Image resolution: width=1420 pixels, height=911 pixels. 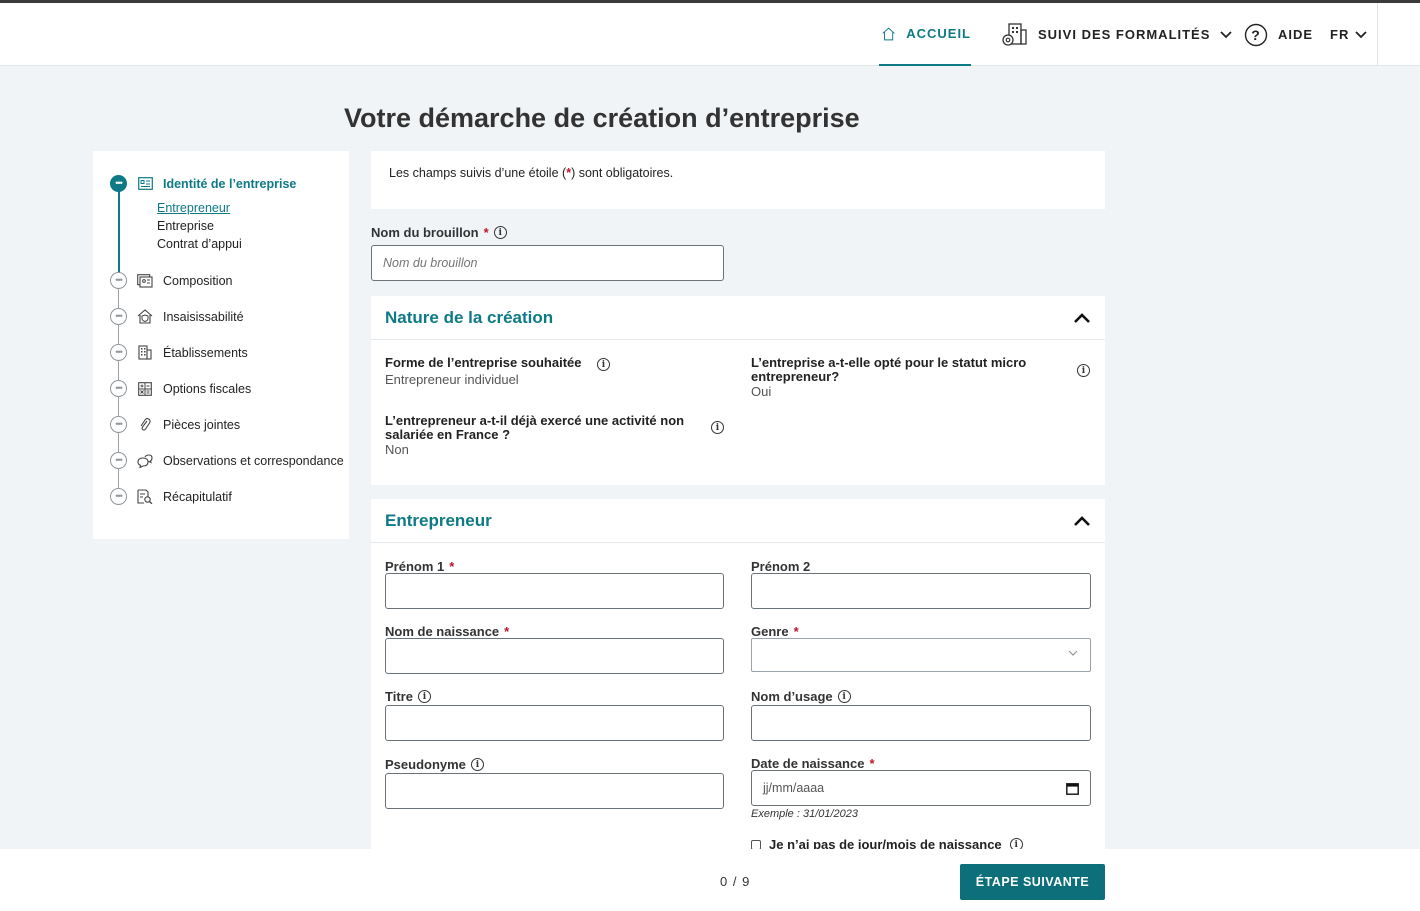 What do you see at coordinates (554, 723) in the screenshot?
I see `titre-input` at bounding box center [554, 723].